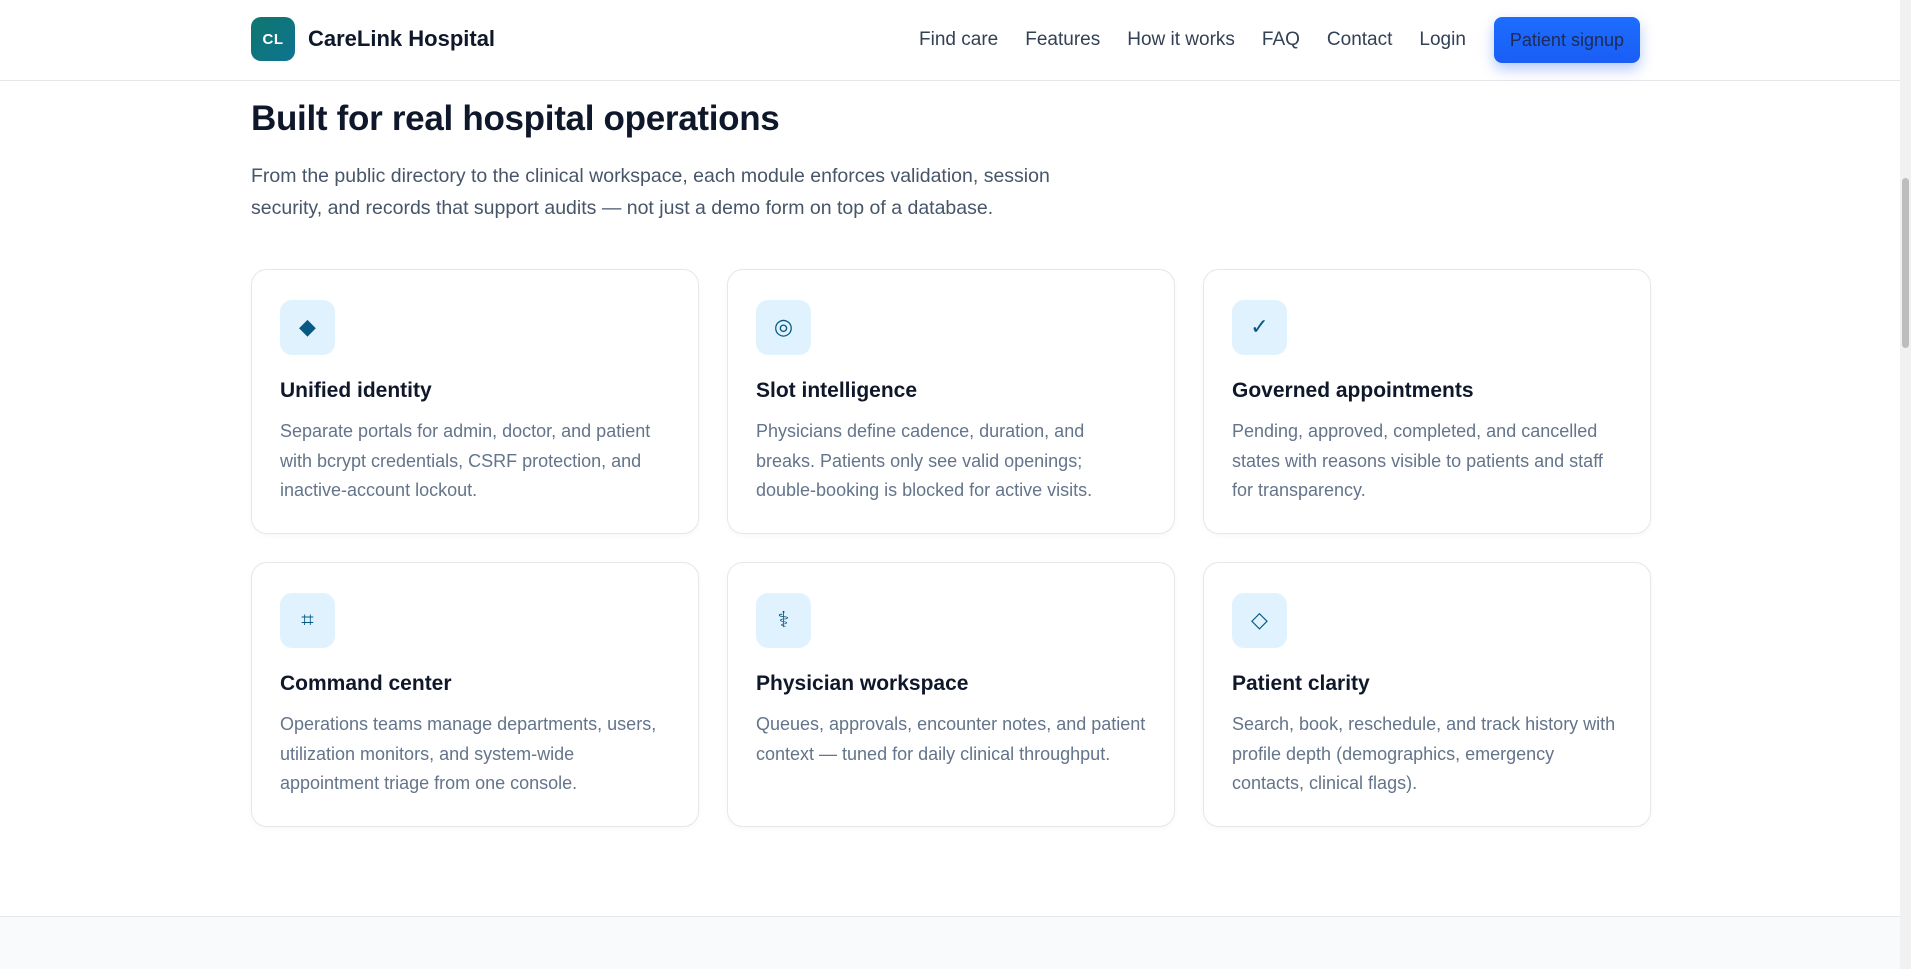 This screenshot has height=969, width=1911. What do you see at coordinates (1905, 484) in the screenshot?
I see `page-scrollbar` at bounding box center [1905, 484].